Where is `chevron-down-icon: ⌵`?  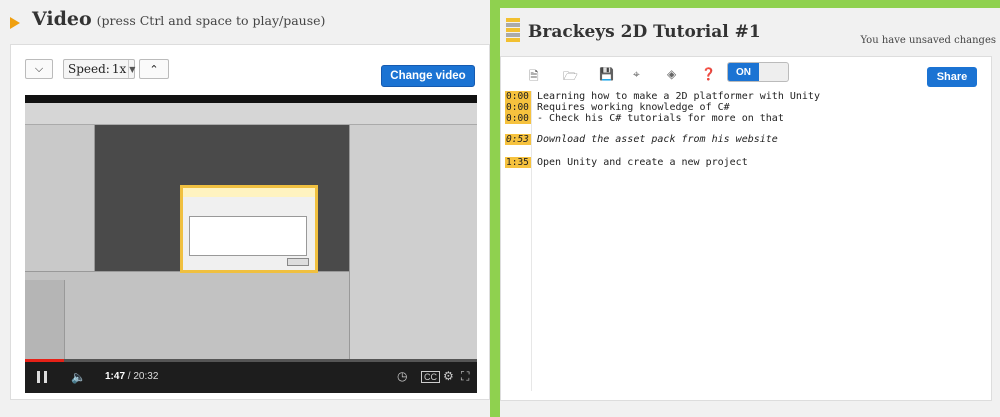 chevron-down-icon: ⌵ is located at coordinates (39, 68).